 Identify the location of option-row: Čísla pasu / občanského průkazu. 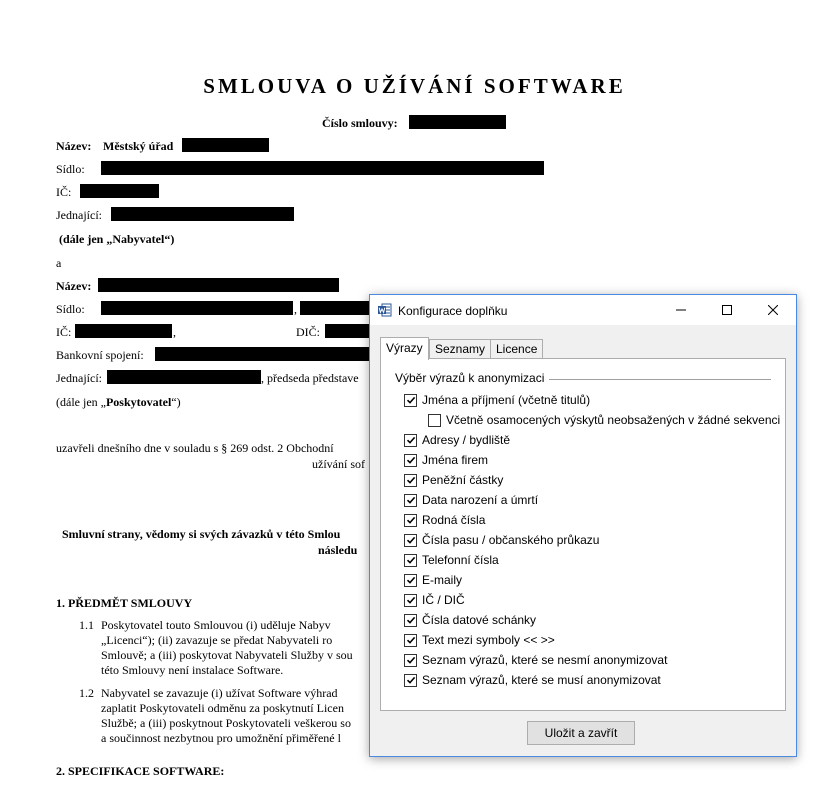
(501, 540).